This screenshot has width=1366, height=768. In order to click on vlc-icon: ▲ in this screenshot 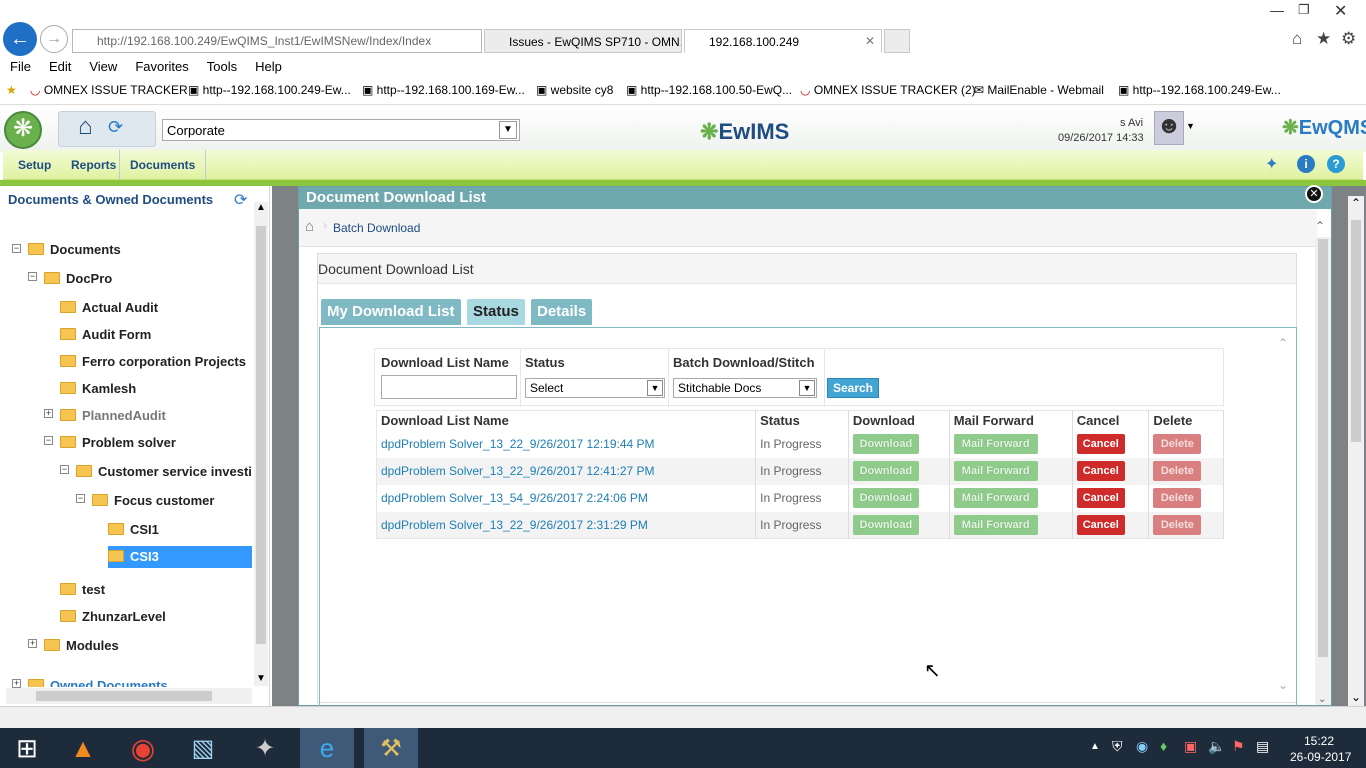, I will do `click(83, 748)`.